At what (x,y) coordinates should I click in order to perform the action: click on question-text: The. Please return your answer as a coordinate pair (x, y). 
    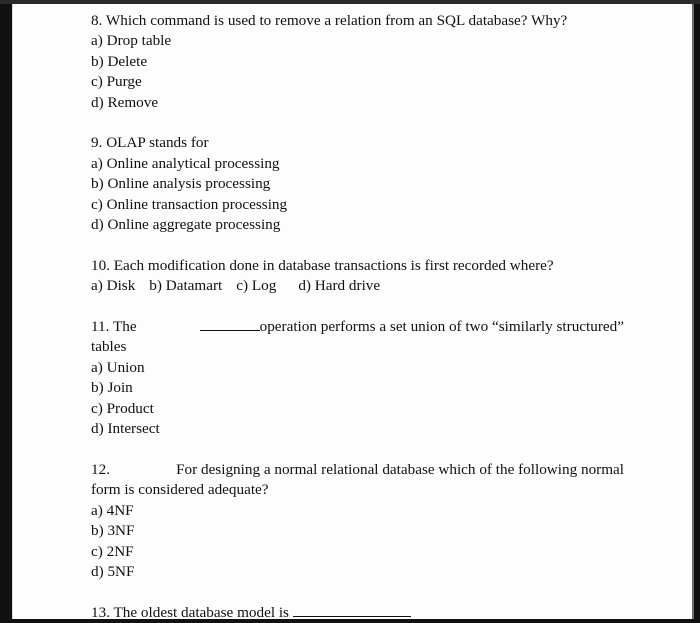
    Looking at the image, I should click on (124, 327).